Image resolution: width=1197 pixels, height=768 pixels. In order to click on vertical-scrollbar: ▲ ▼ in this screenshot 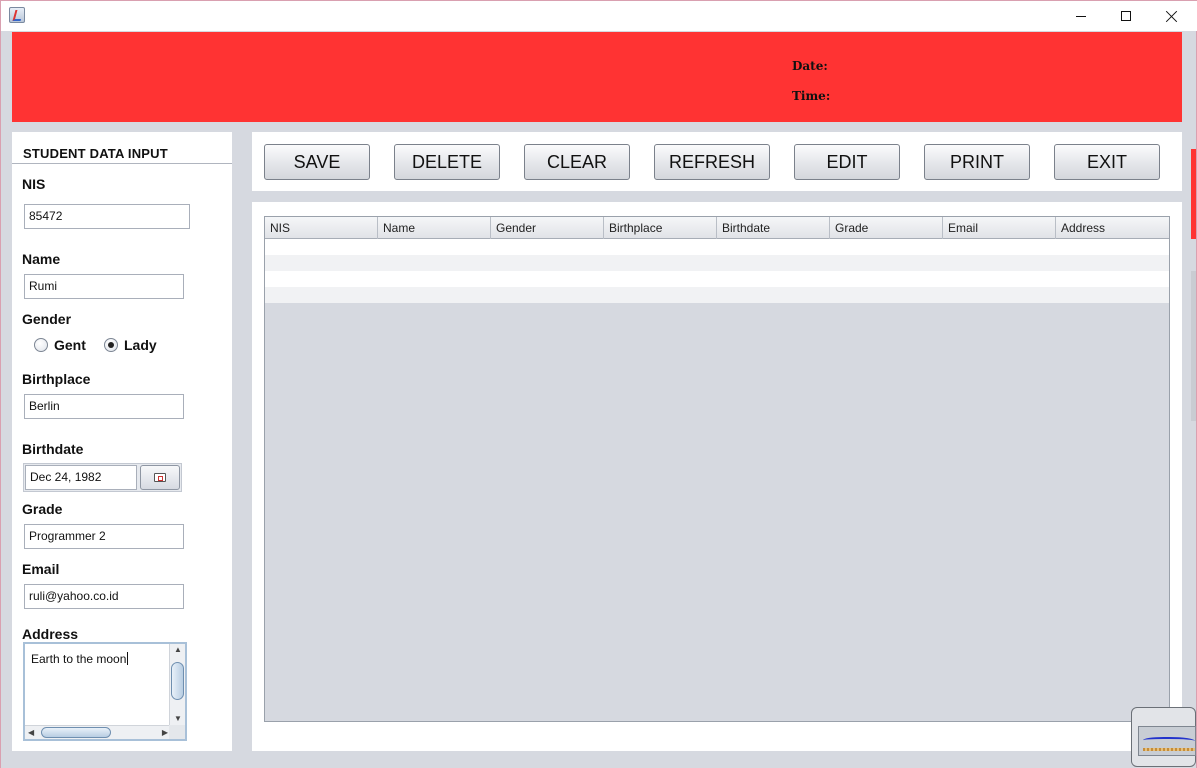, I will do `click(177, 684)`.